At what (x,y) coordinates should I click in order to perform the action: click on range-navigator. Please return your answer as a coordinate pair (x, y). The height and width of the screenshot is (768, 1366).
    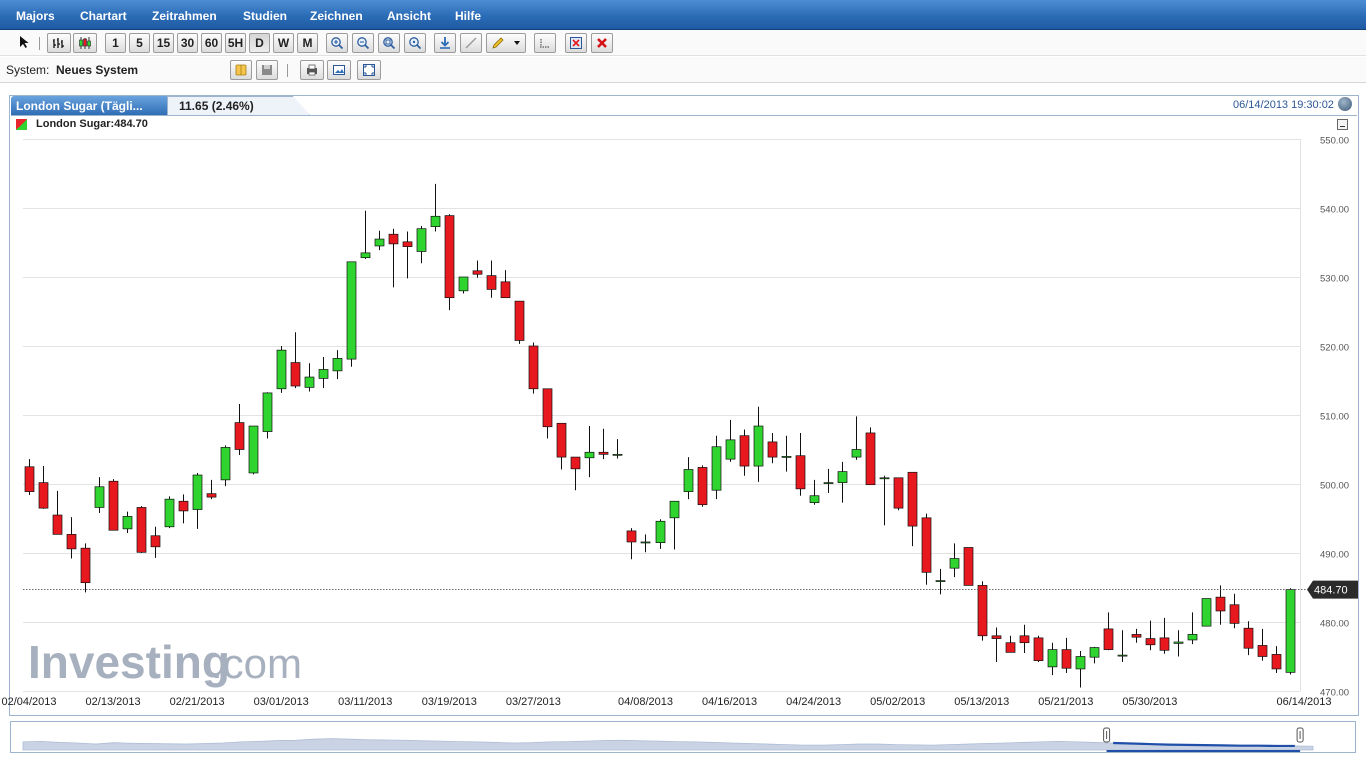
    Looking at the image, I should click on (683, 737).